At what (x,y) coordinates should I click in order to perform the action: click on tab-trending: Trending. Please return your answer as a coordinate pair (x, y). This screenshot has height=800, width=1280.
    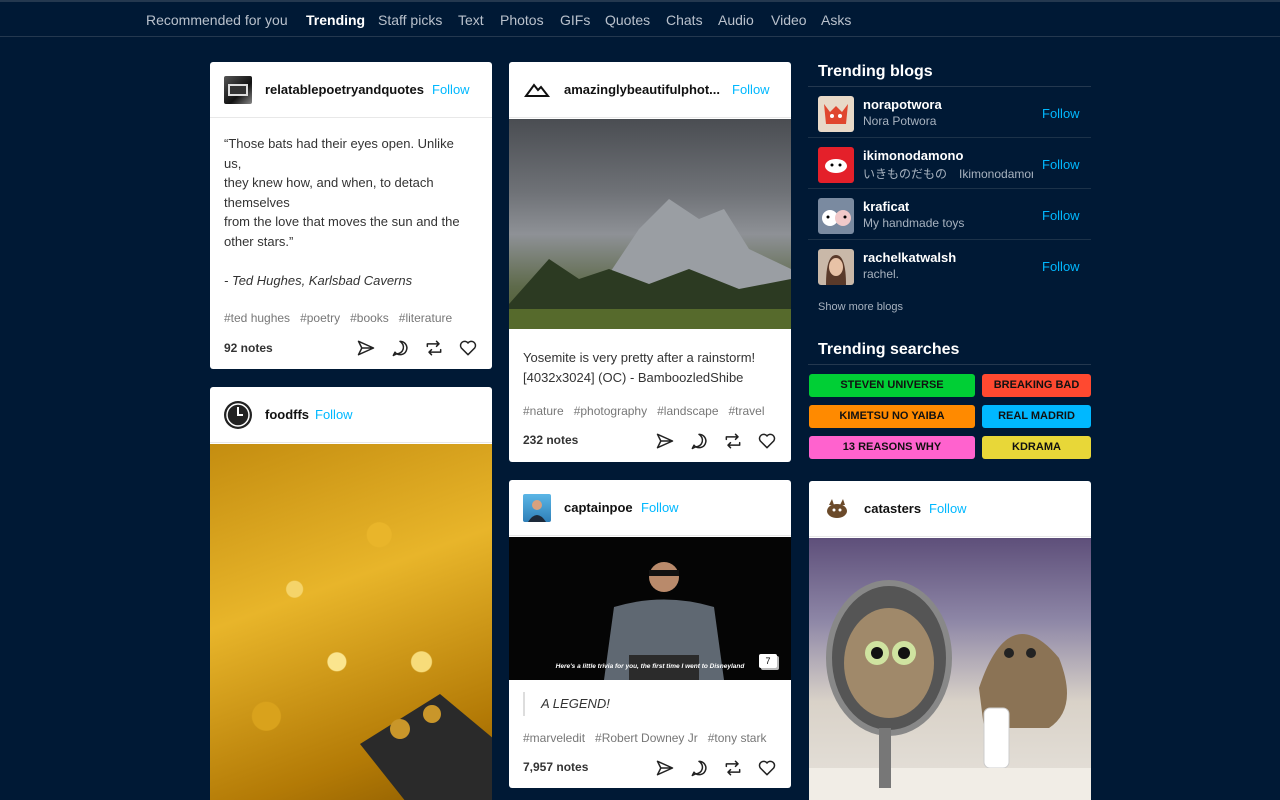
    Looking at the image, I should click on (335, 20).